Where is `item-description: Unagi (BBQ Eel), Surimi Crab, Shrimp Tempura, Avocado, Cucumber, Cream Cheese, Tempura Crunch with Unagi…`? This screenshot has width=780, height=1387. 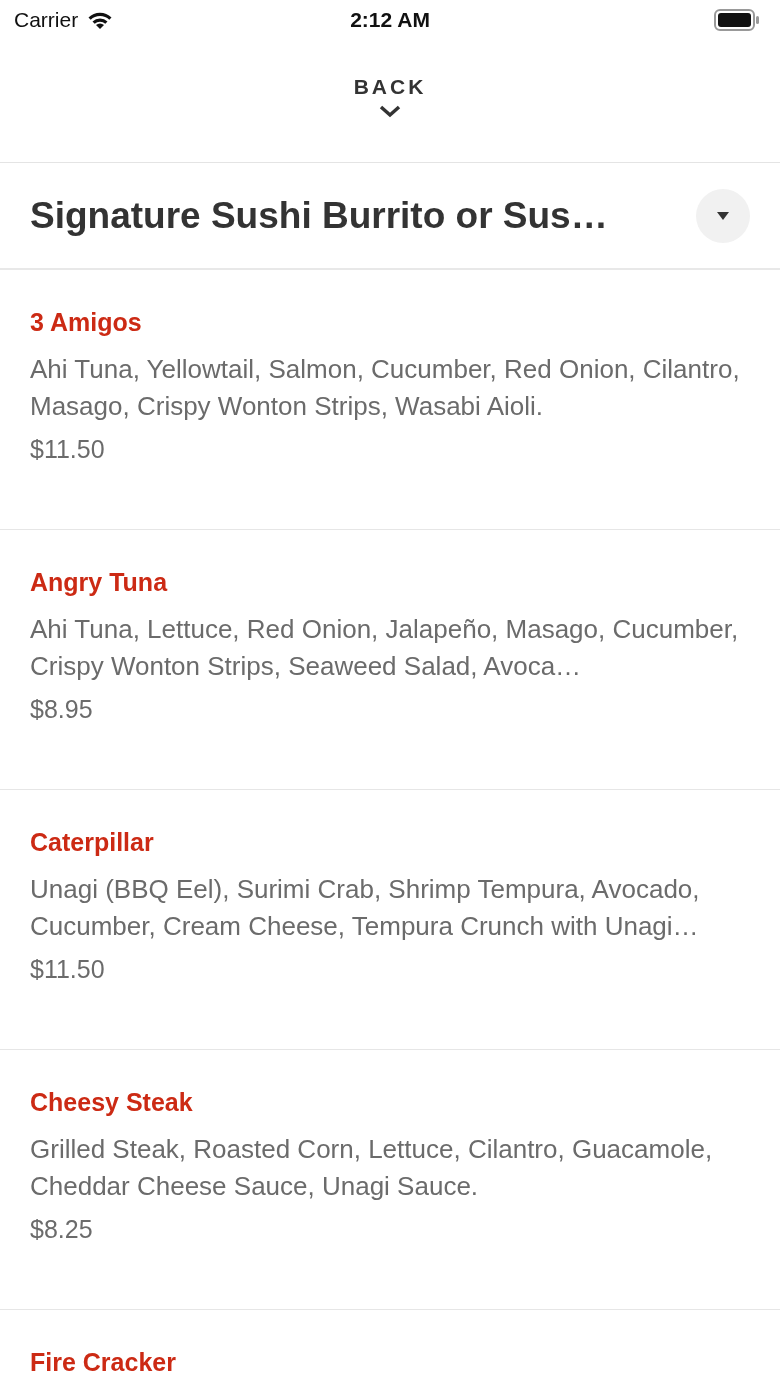
item-description: Unagi (BBQ Eel), Surimi Crab, Shrimp Tempura, Avocado, Cucumber, Cream Cheese, Tempura Crunch with Unagi… is located at coordinates (365, 908).